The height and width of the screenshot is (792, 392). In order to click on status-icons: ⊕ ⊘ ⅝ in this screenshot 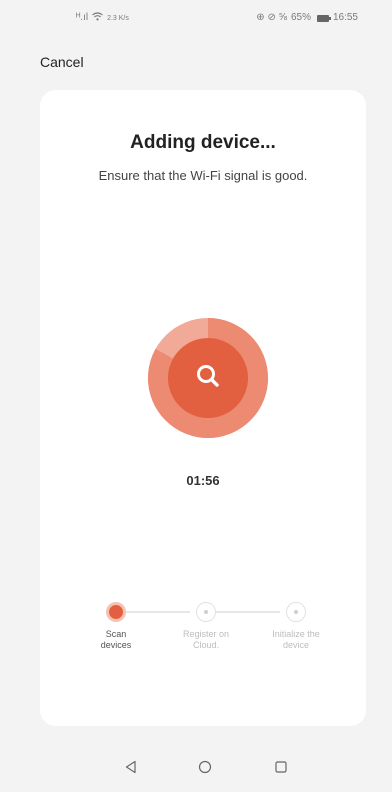, I will do `click(271, 17)`.